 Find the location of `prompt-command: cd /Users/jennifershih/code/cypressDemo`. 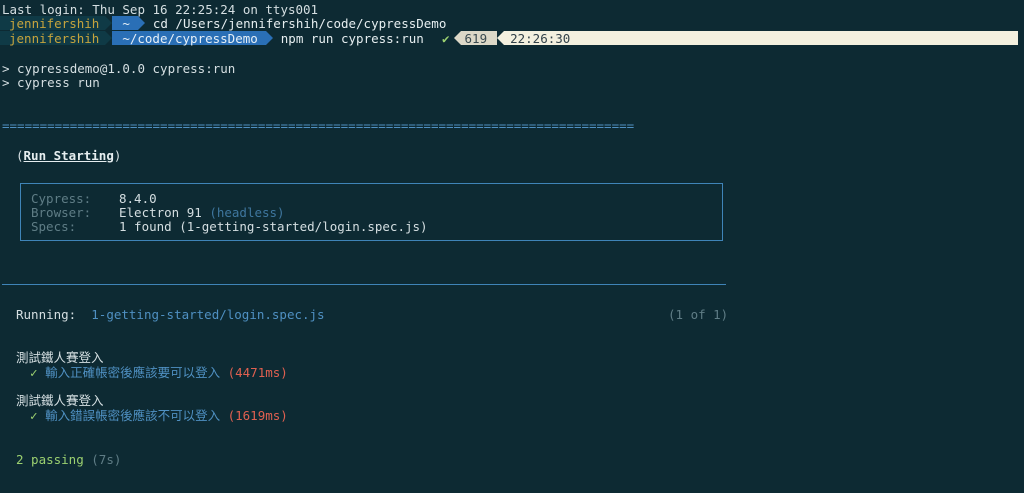

prompt-command: cd /Users/jennifershih/code/cypressDemo is located at coordinates (299, 23).